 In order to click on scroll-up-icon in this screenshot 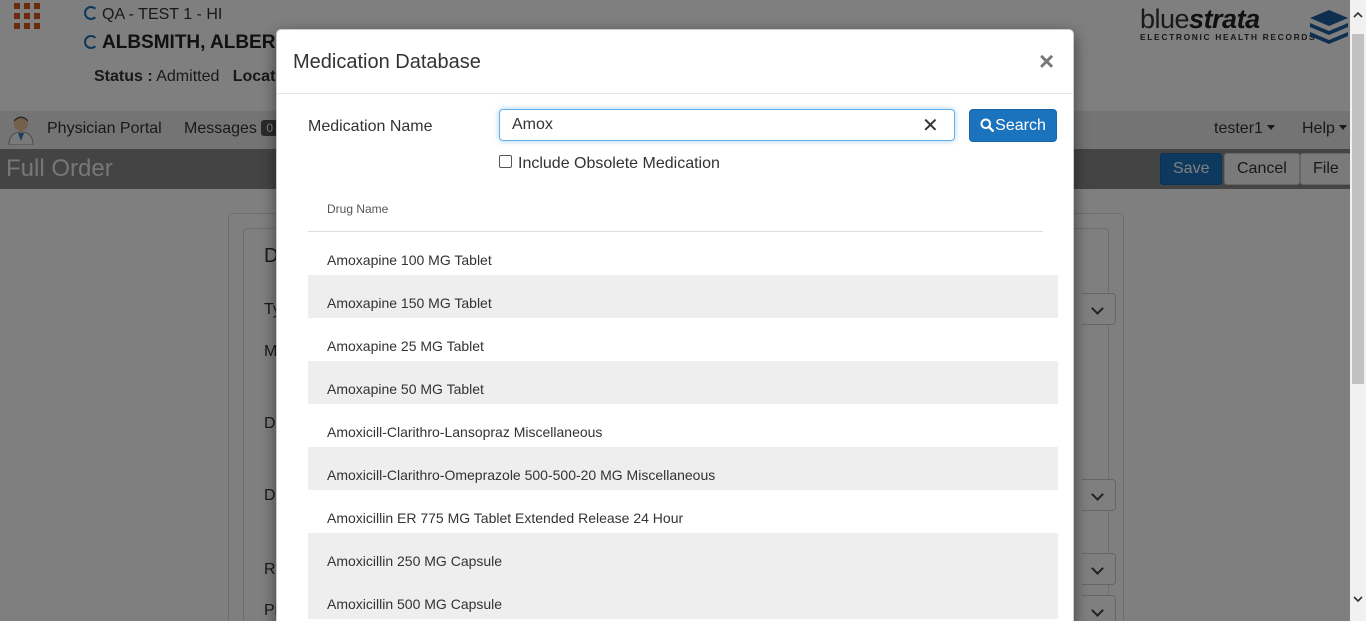, I will do `click(1358, 15)`.